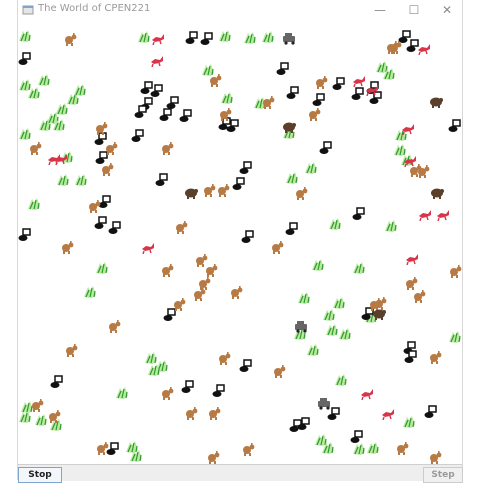 This screenshot has width=480, height=483. I want to click on stop-button: Stop, so click(40, 475).